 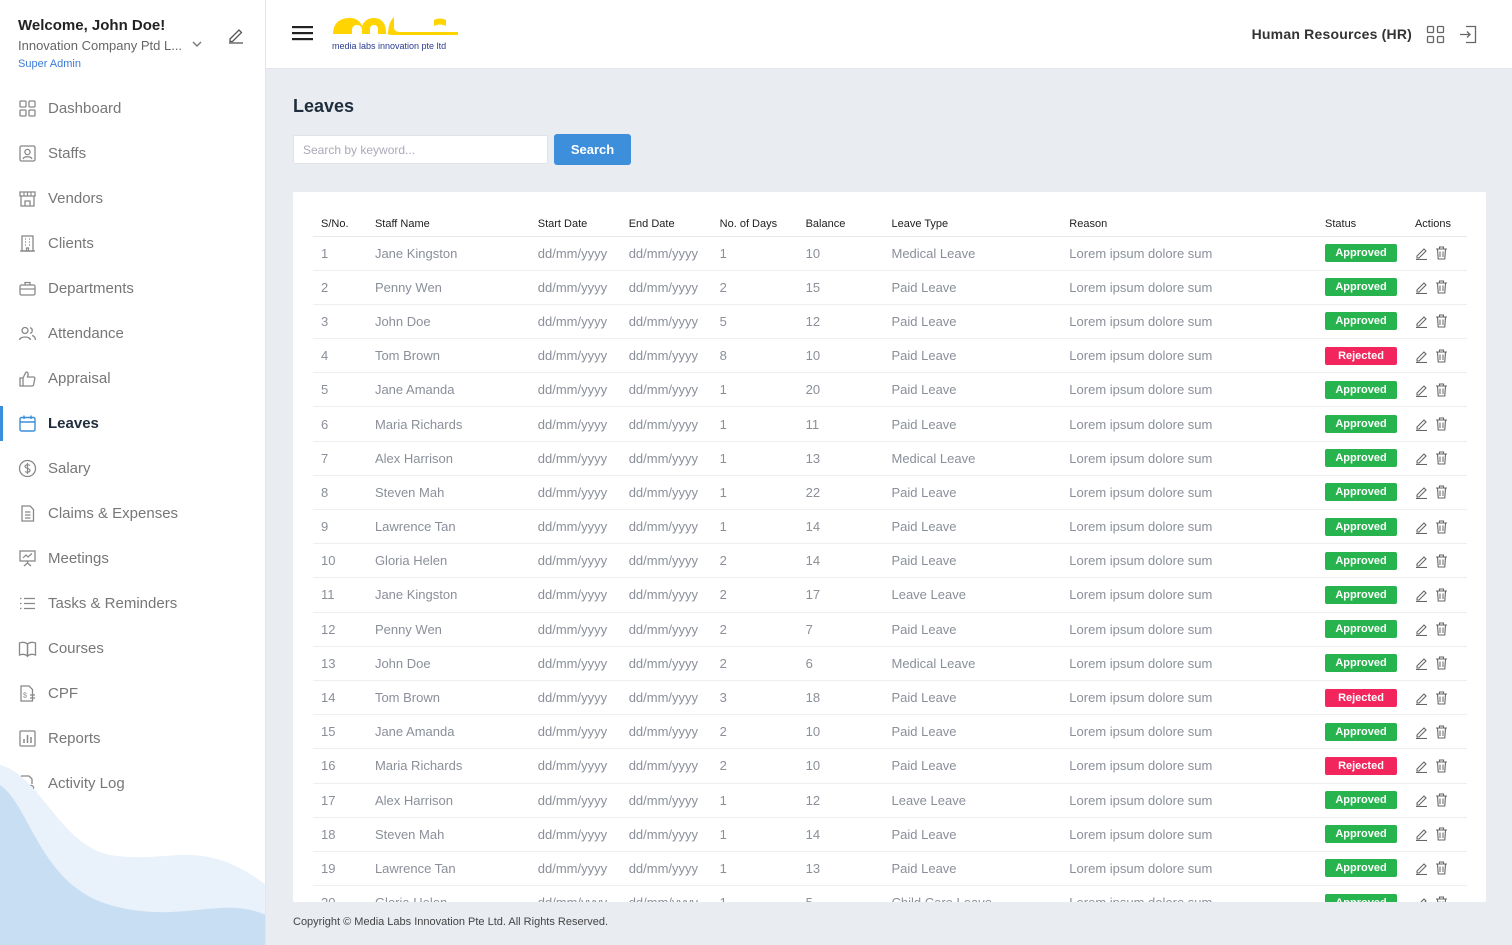 What do you see at coordinates (27, 513) in the screenshot?
I see `document-icon` at bounding box center [27, 513].